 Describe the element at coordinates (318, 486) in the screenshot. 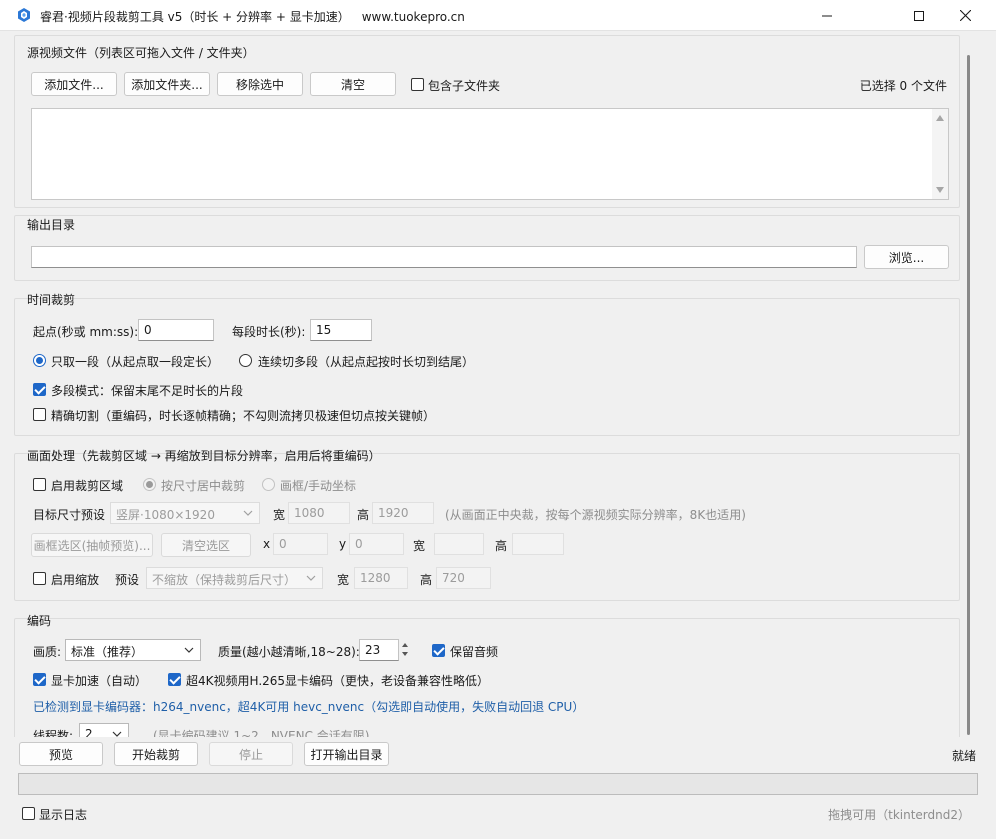

I see `crop-manual-label: 画框/手动坐标` at that location.